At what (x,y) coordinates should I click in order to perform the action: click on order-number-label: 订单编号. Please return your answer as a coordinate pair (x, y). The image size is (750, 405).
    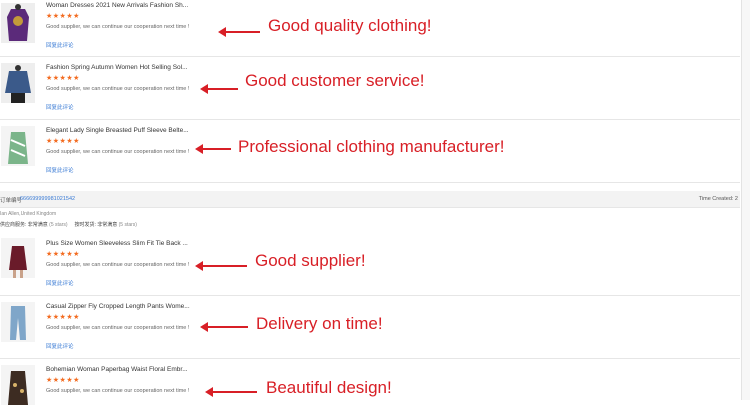
    Looking at the image, I should click on (11, 201).